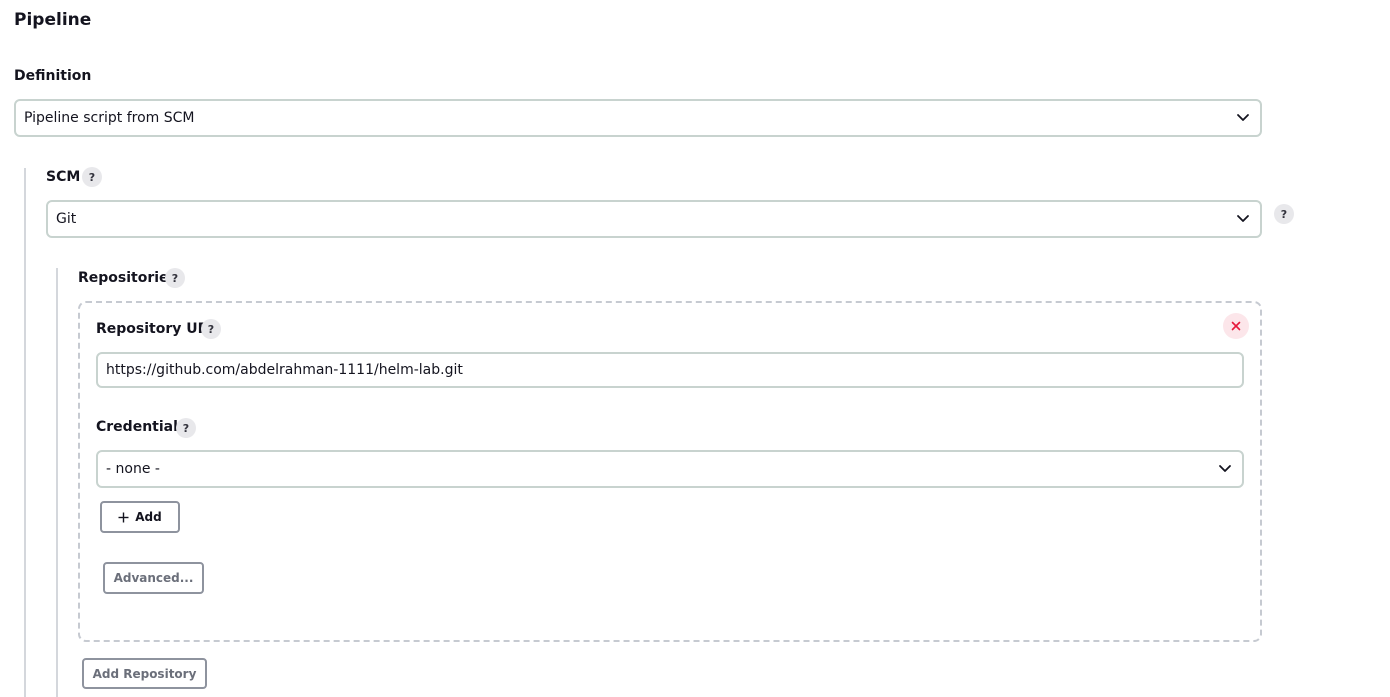  Describe the element at coordinates (133, 469) in the screenshot. I see `credentials-select-value: - none -` at that location.